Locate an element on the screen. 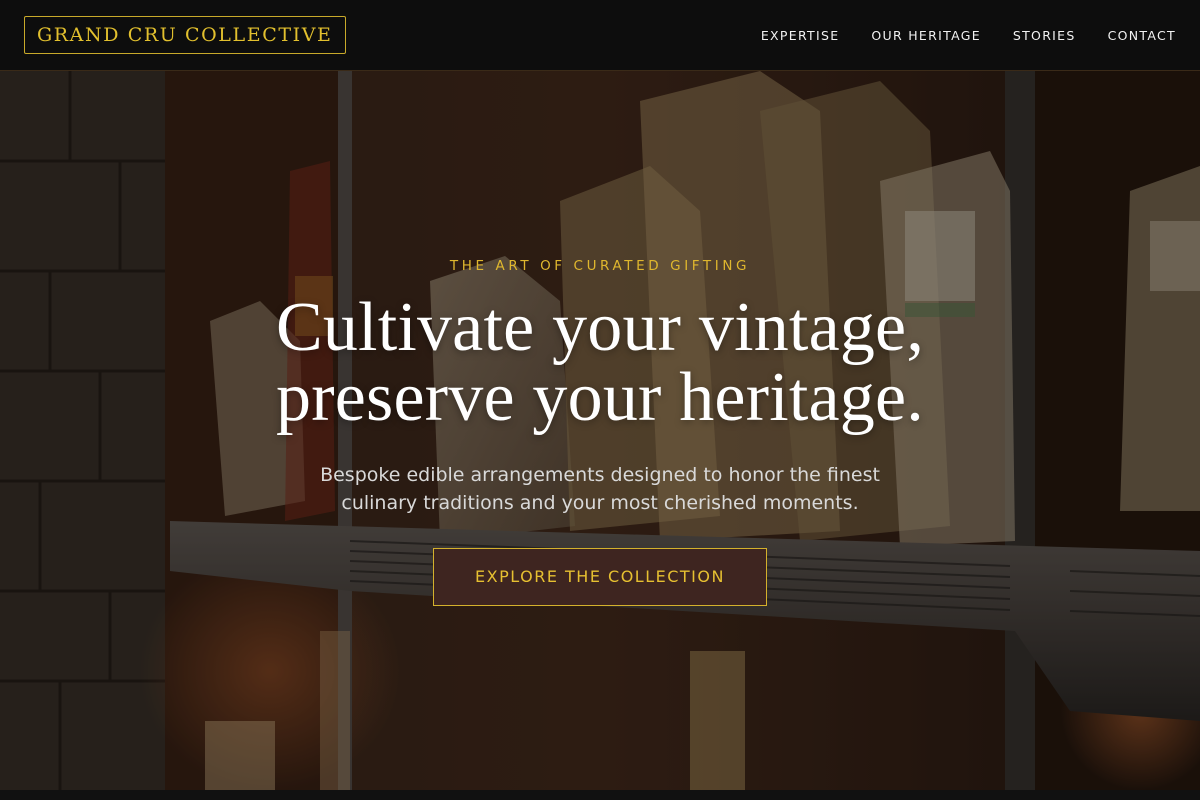  hero-eyebrow: THE ART OF CURATED GIFTING is located at coordinates (600, 266).